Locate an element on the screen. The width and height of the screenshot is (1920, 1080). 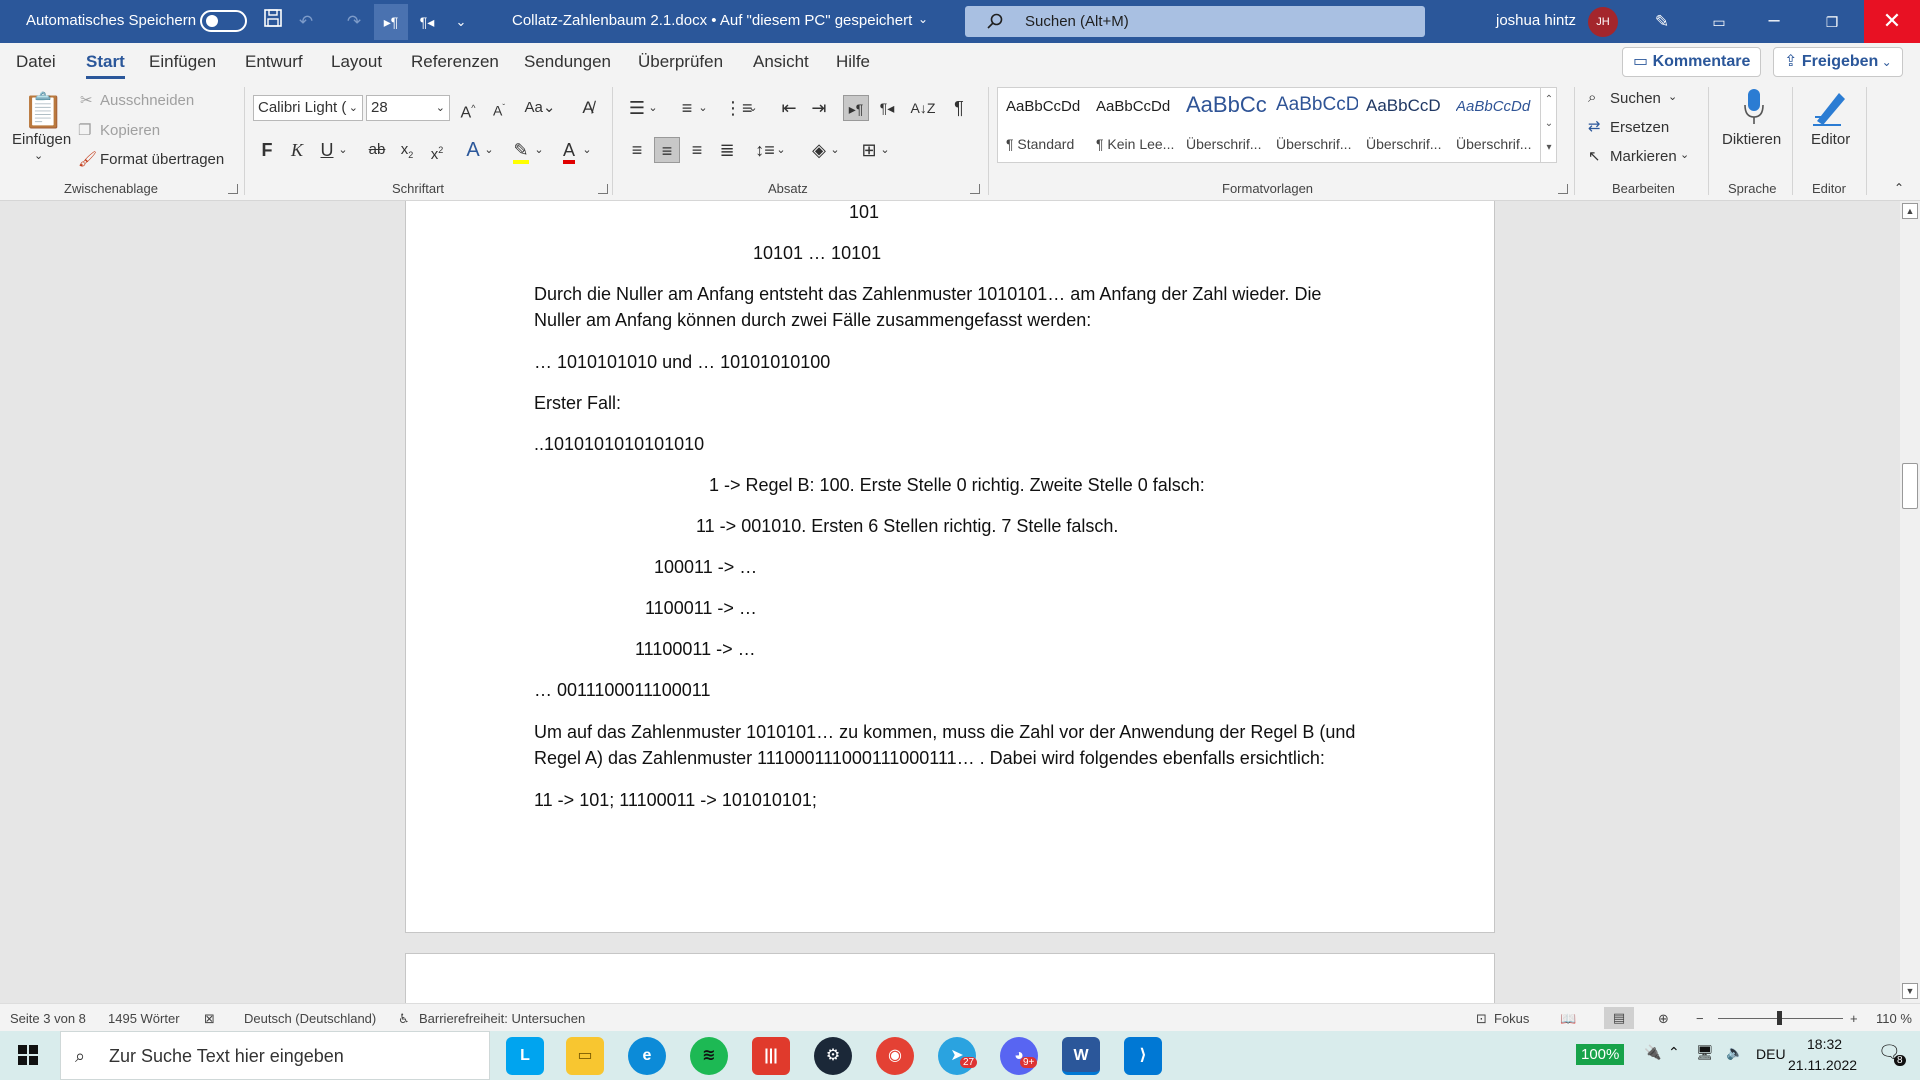
increase-indent-icon: ⇥ is located at coordinates (819, 108).